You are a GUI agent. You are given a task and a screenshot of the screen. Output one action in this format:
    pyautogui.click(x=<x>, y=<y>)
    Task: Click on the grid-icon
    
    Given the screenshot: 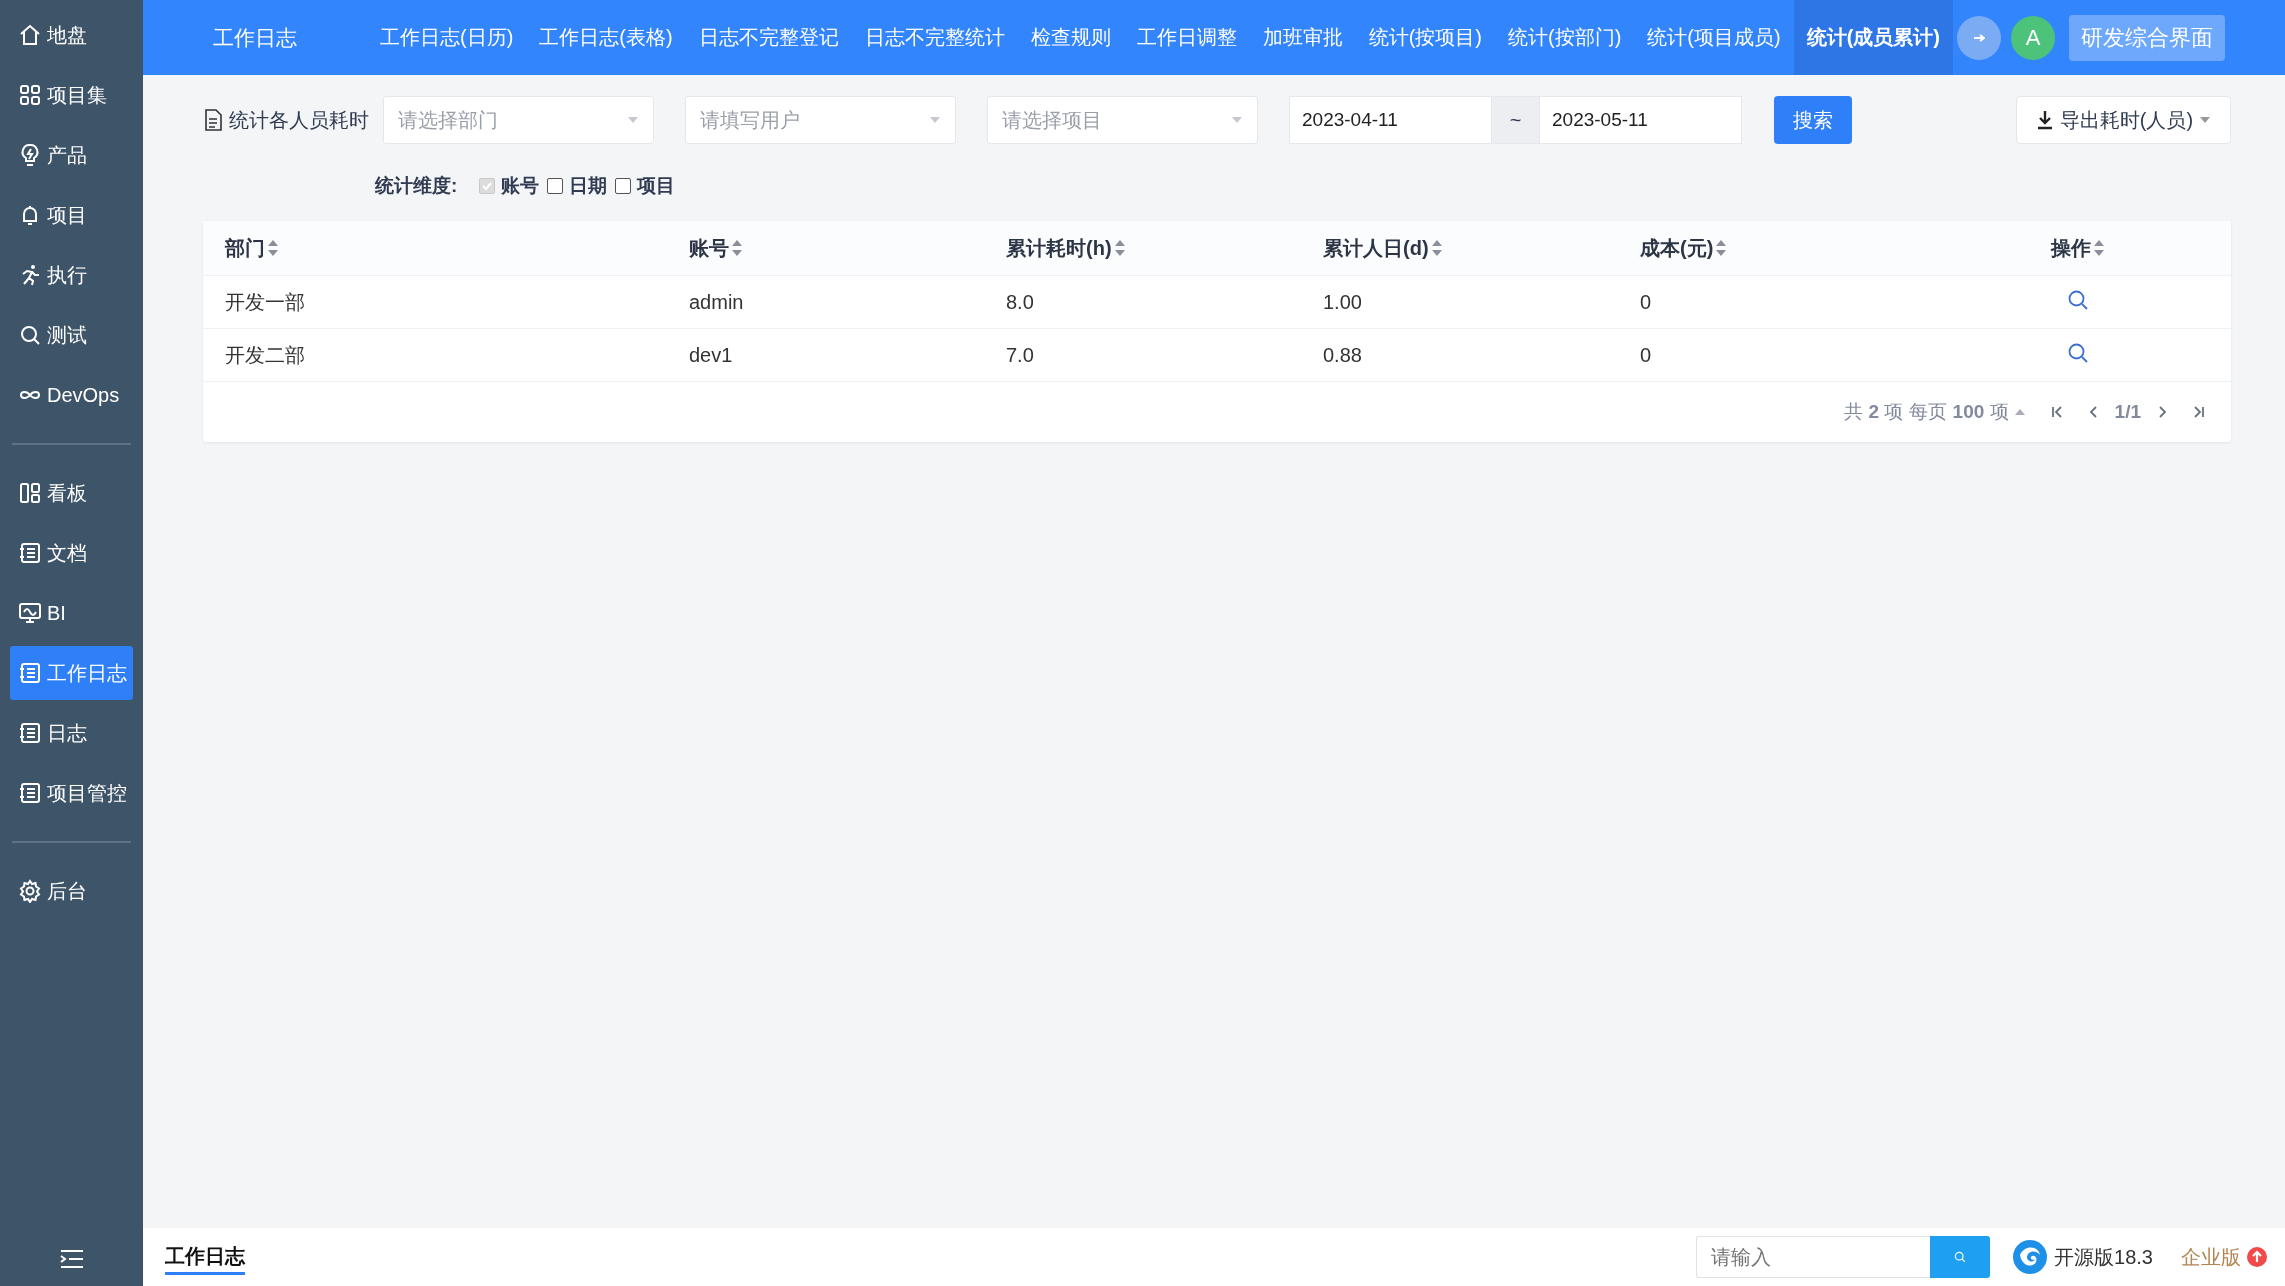 What is the action you would take?
    pyautogui.click(x=30, y=95)
    